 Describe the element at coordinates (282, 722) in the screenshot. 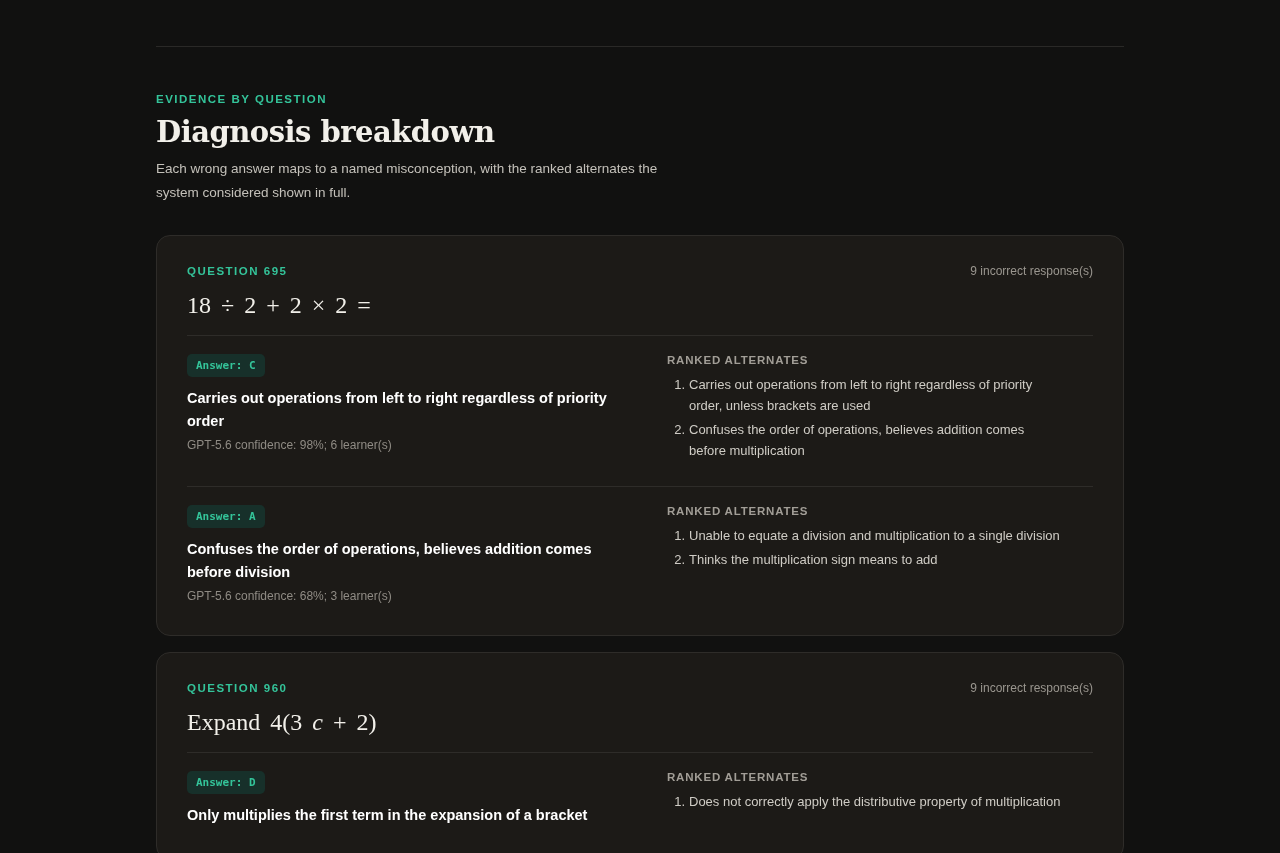

I see `question-prompt: Expand 4(3 c + 2)` at that location.